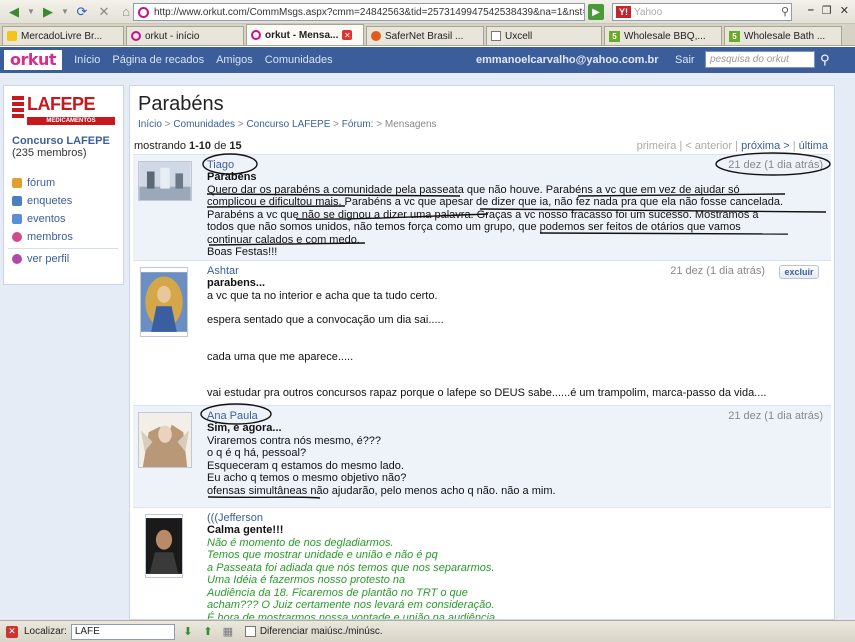 The image size is (855, 642). I want to click on match-case-checkbox, so click(250, 631).